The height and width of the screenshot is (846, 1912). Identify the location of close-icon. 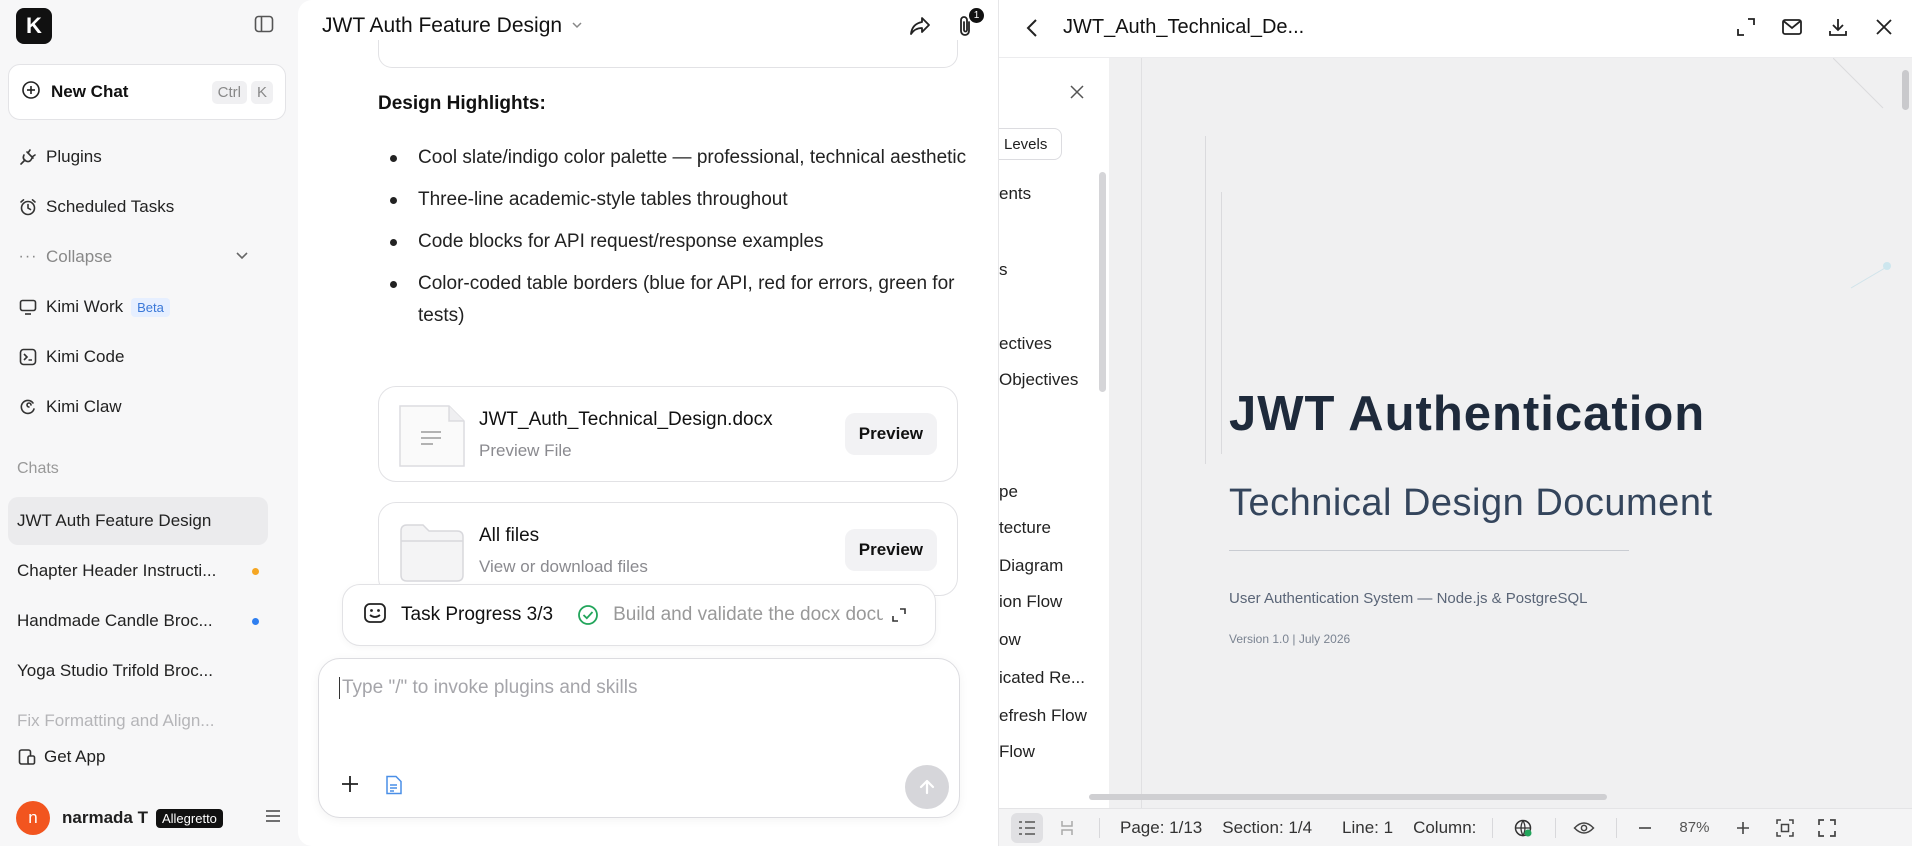
(1884, 29).